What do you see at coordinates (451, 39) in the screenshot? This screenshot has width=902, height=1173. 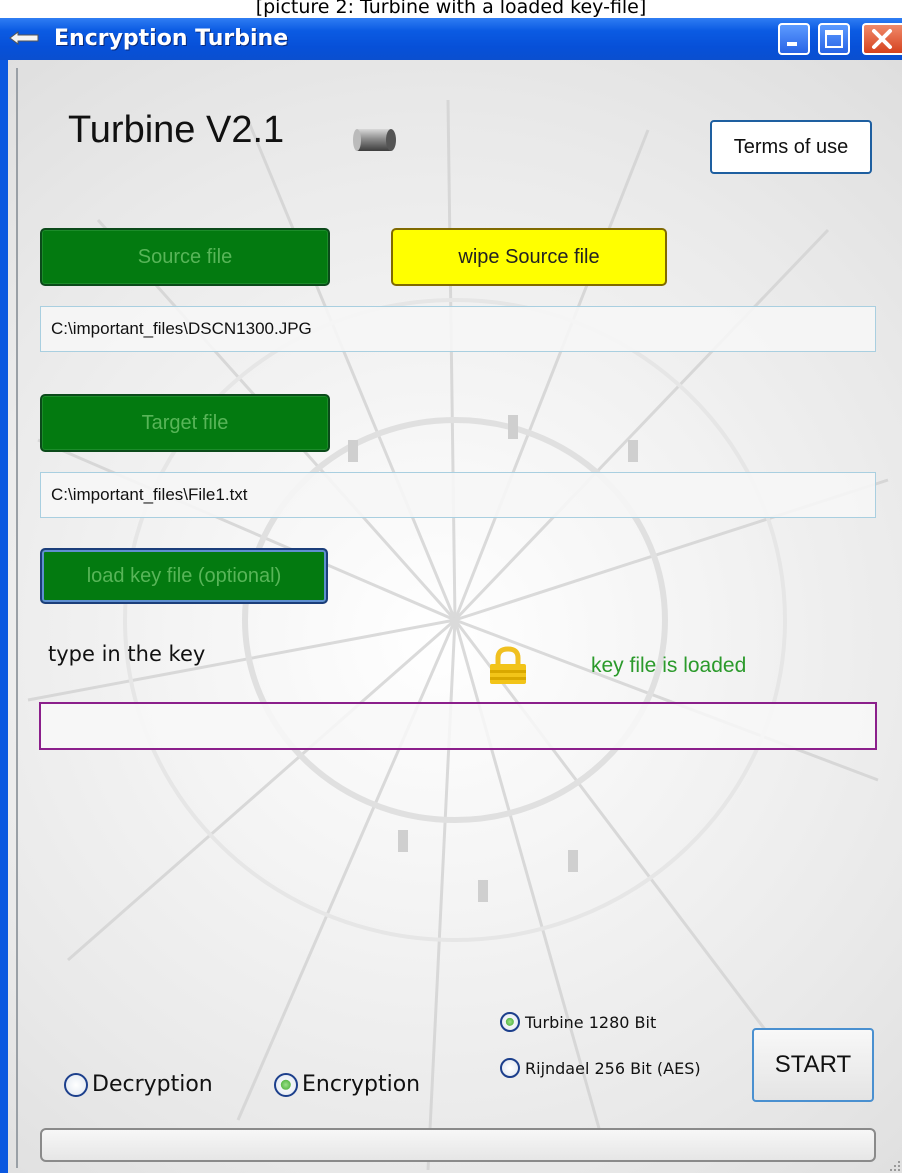 I see `title-bar: Encryption Turbine` at bounding box center [451, 39].